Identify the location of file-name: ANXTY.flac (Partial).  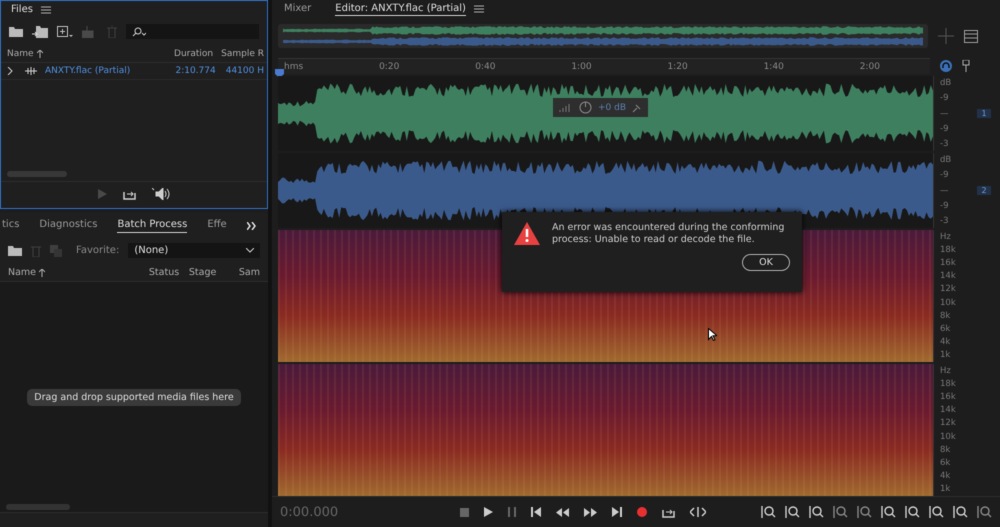
(106, 71).